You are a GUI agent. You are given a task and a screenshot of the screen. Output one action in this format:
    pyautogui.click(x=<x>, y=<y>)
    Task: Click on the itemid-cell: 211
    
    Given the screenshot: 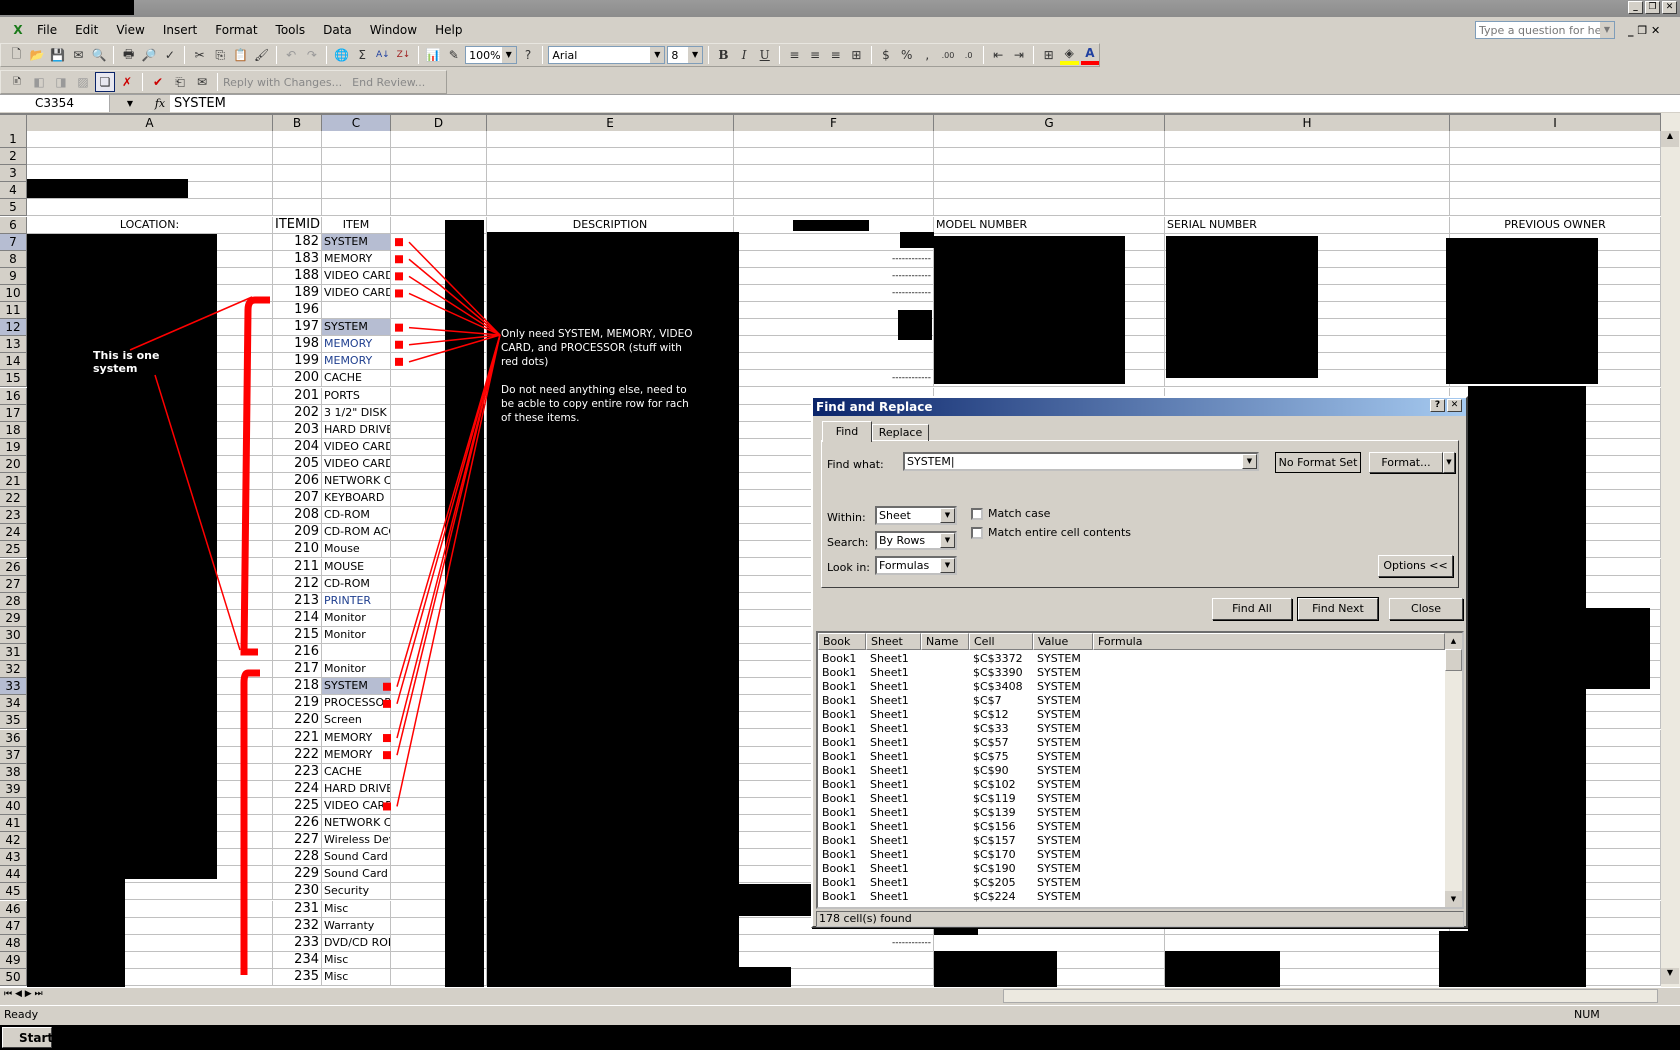 What is the action you would take?
    pyautogui.click(x=297, y=567)
    